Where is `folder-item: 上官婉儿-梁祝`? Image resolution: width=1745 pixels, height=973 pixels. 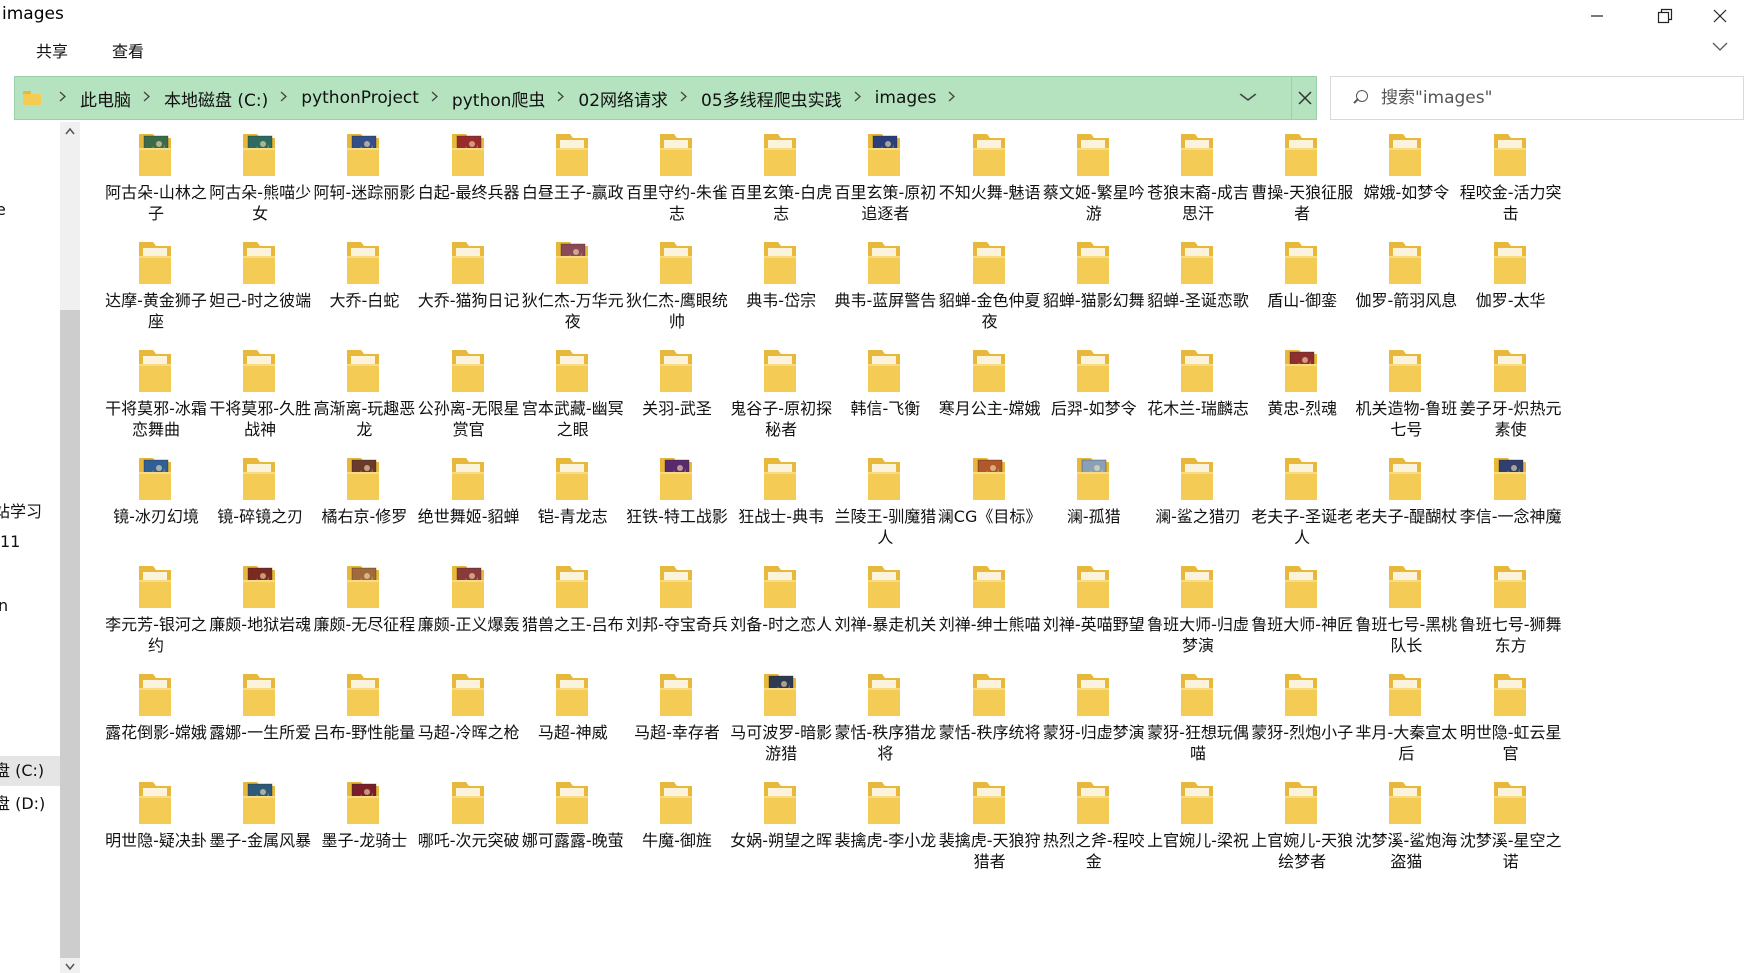 folder-item: 上官婉儿-梁祝 is located at coordinates (1198, 826).